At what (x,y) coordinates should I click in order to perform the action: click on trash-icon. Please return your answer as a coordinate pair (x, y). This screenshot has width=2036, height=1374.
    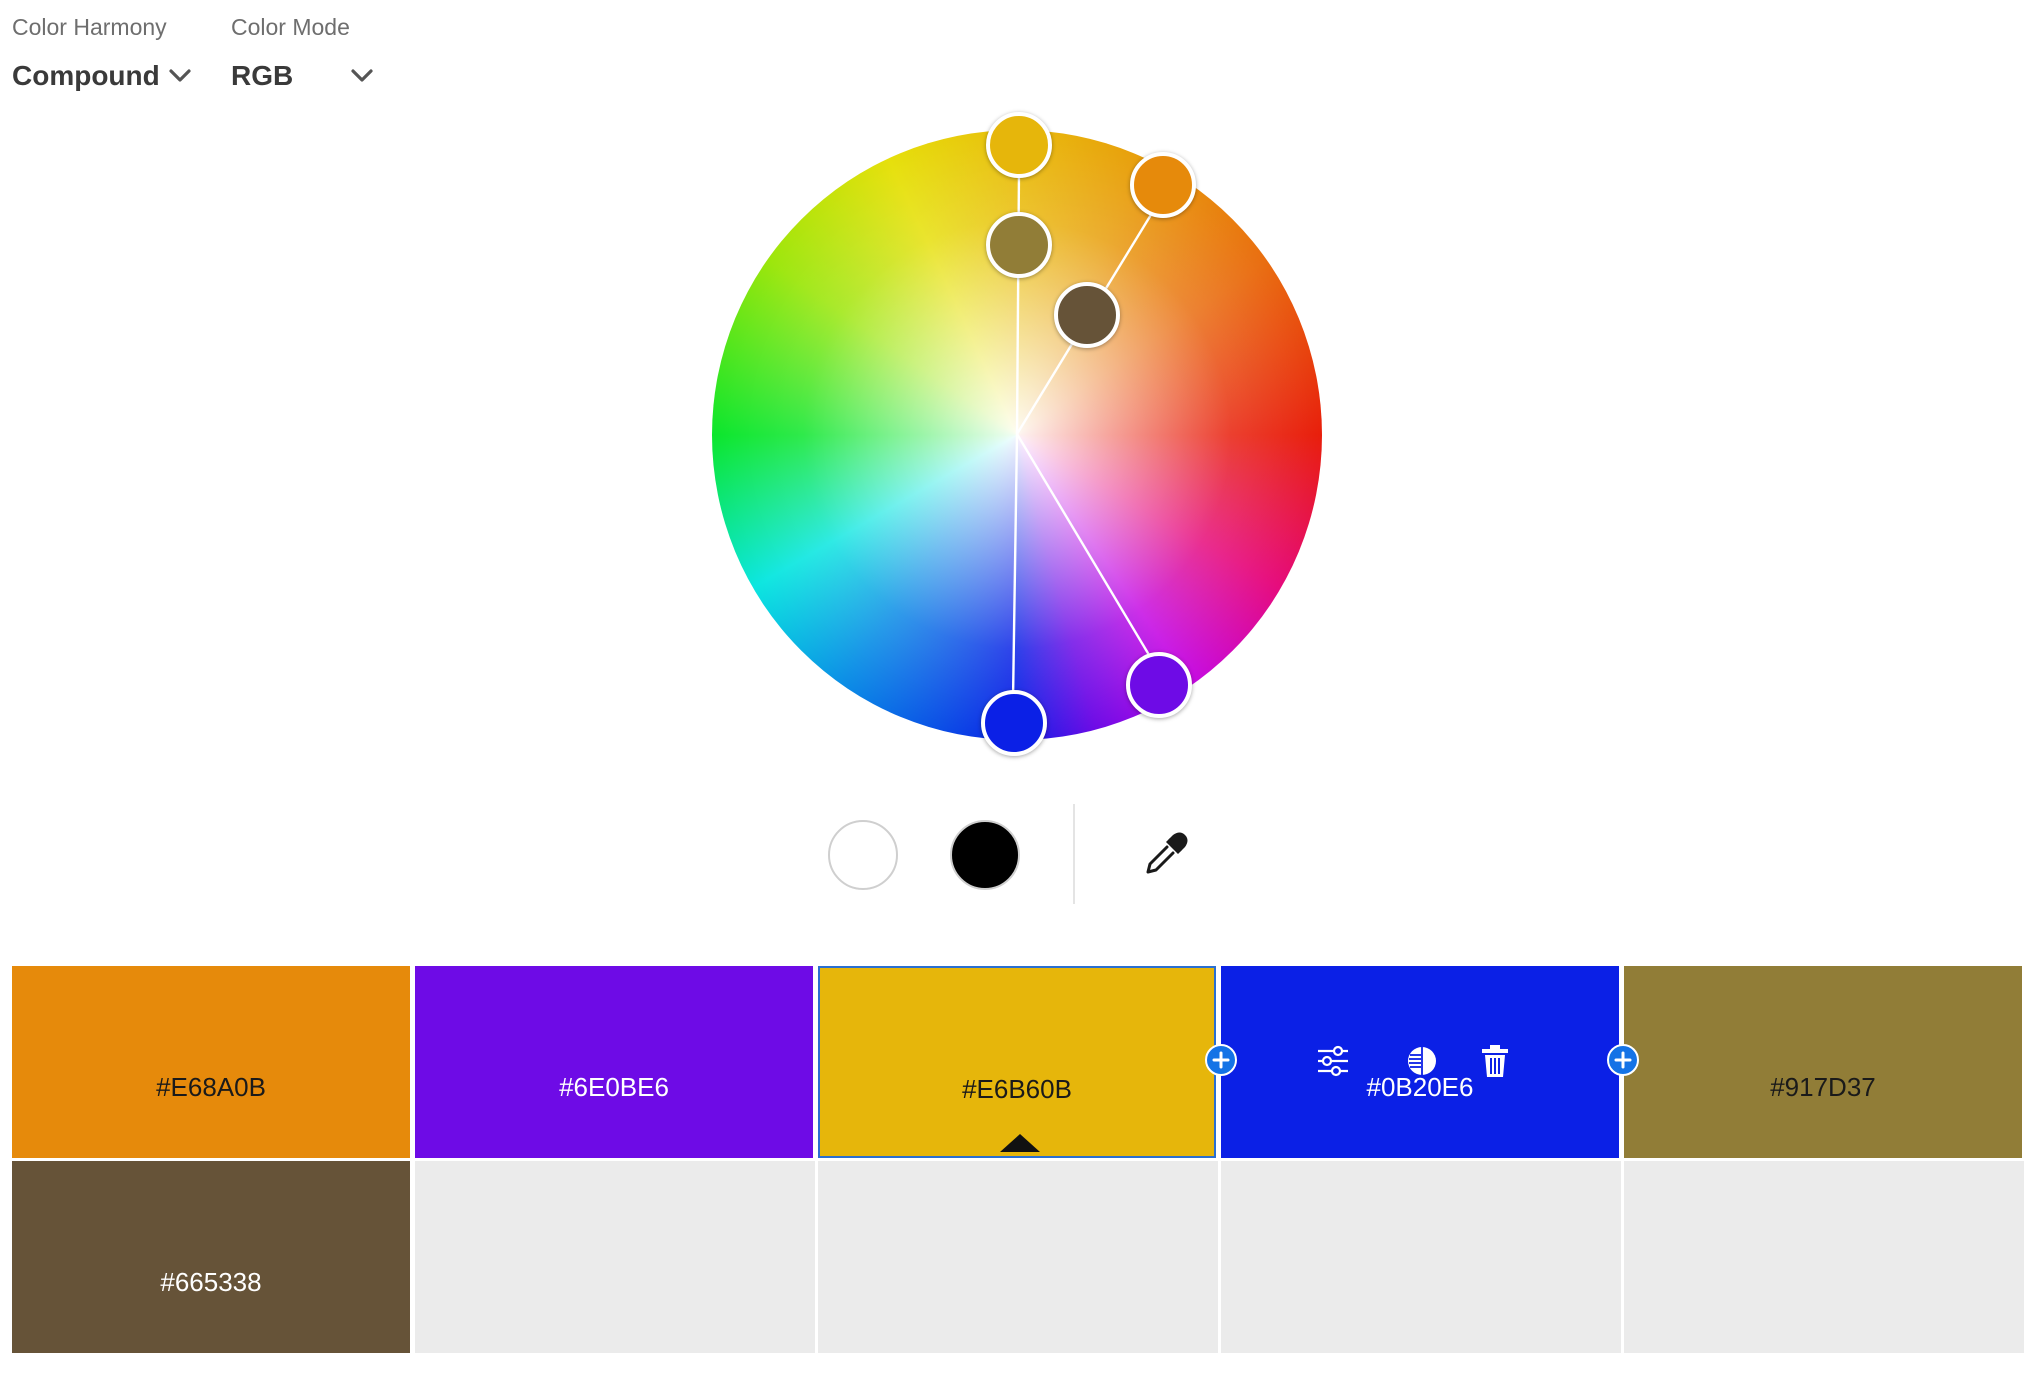
    Looking at the image, I should click on (1495, 1061).